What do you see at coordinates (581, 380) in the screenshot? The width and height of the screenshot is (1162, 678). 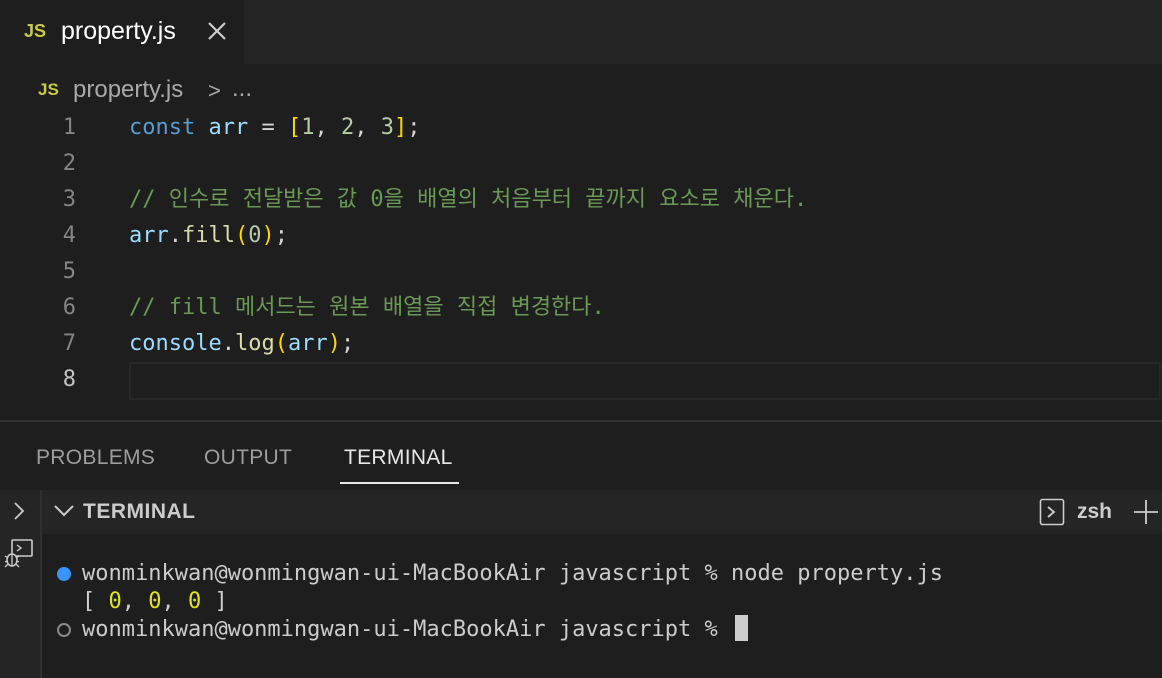 I see `code-line: 8` at bounding box center [581, 380].